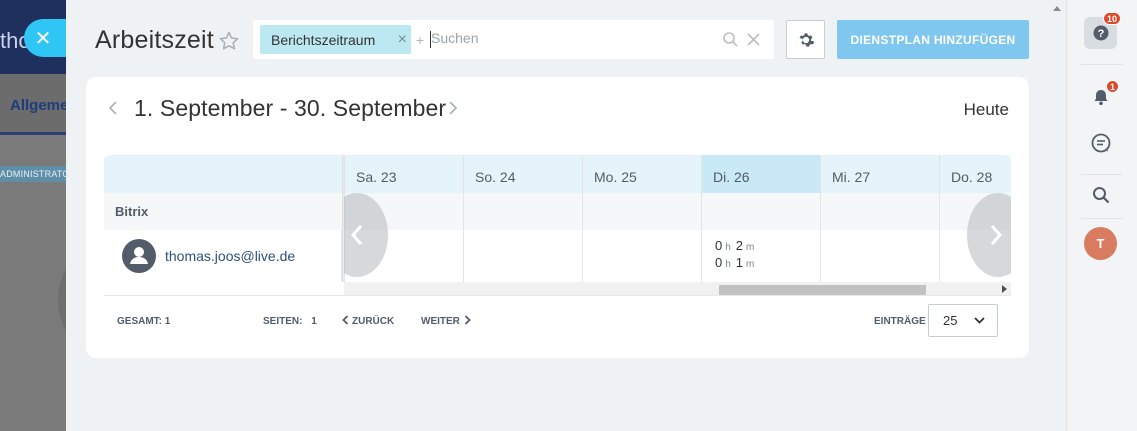 The width and height of the screenshot is (1137, 431). I want to click on entry-minutes: 2, so click(739, 245).